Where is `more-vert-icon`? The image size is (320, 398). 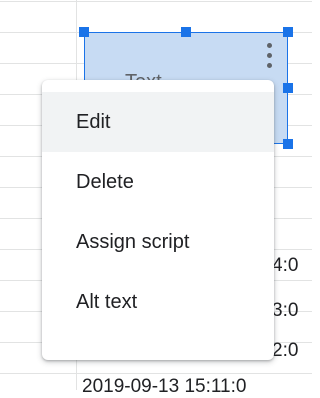
more-vert-icon is located at coordinates (270, 58).